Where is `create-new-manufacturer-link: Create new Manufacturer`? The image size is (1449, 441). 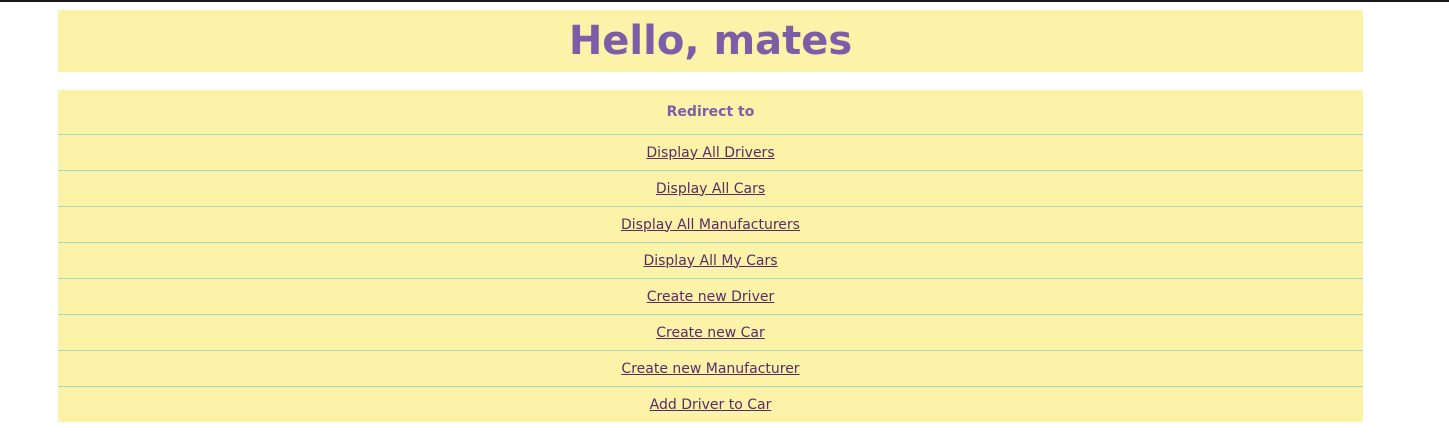
create-new-manufacturer-link: Create new Manufacturer is located at coordinates (710, 369).